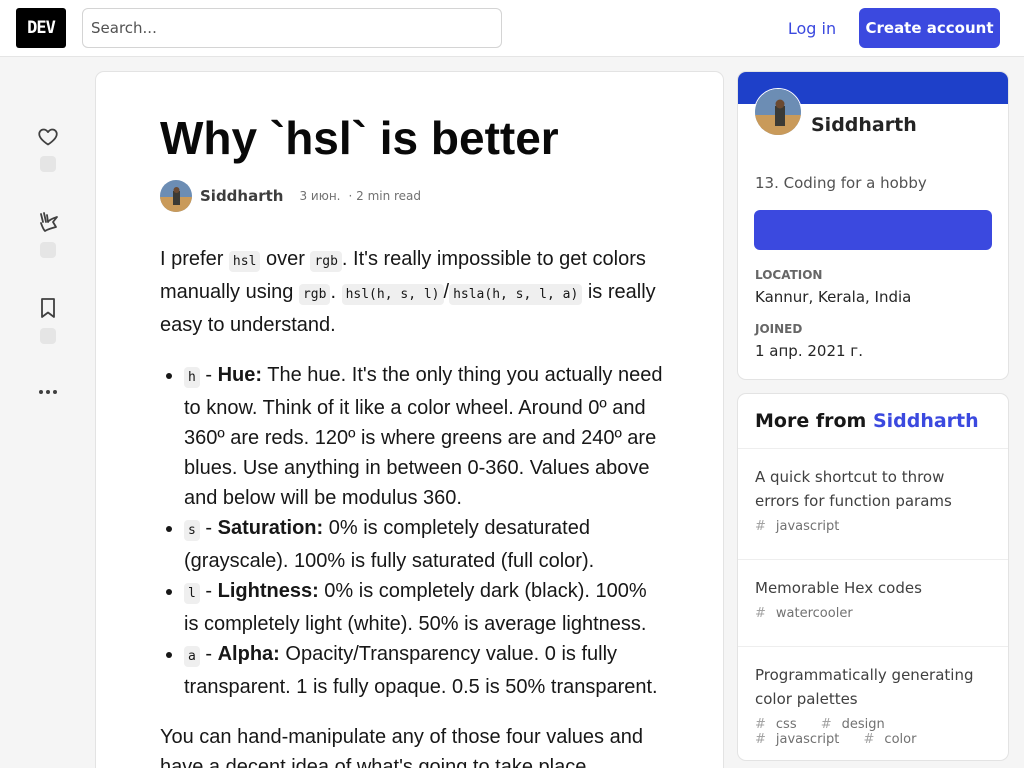 The image size is (1024, 768). Describe the element at coordinates (244, 261) in the screenshot. I see `inline-code: hsl` at that location.